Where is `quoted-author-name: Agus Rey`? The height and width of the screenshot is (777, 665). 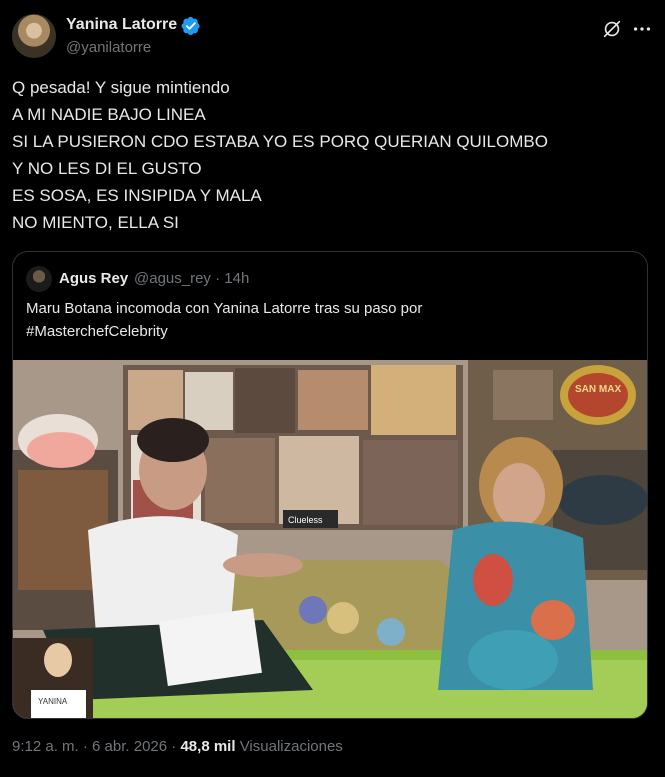
quoted-author-name: Agus Rey is located at coordinates (94, 278).